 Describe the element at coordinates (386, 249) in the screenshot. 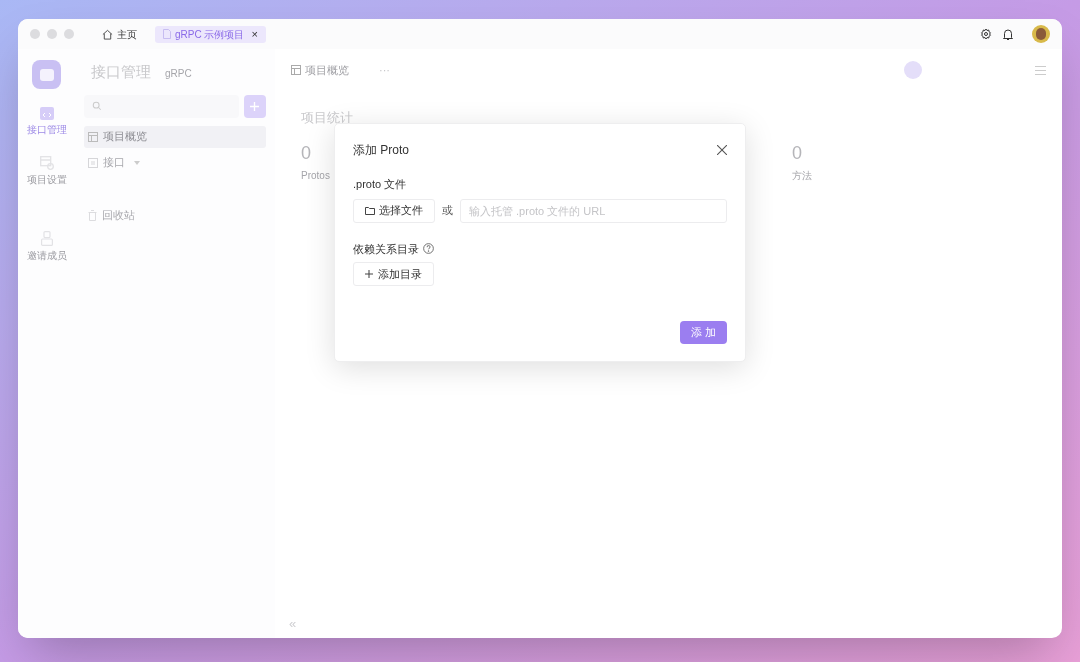

I see `field-label: 依赖关系目录` at that location.